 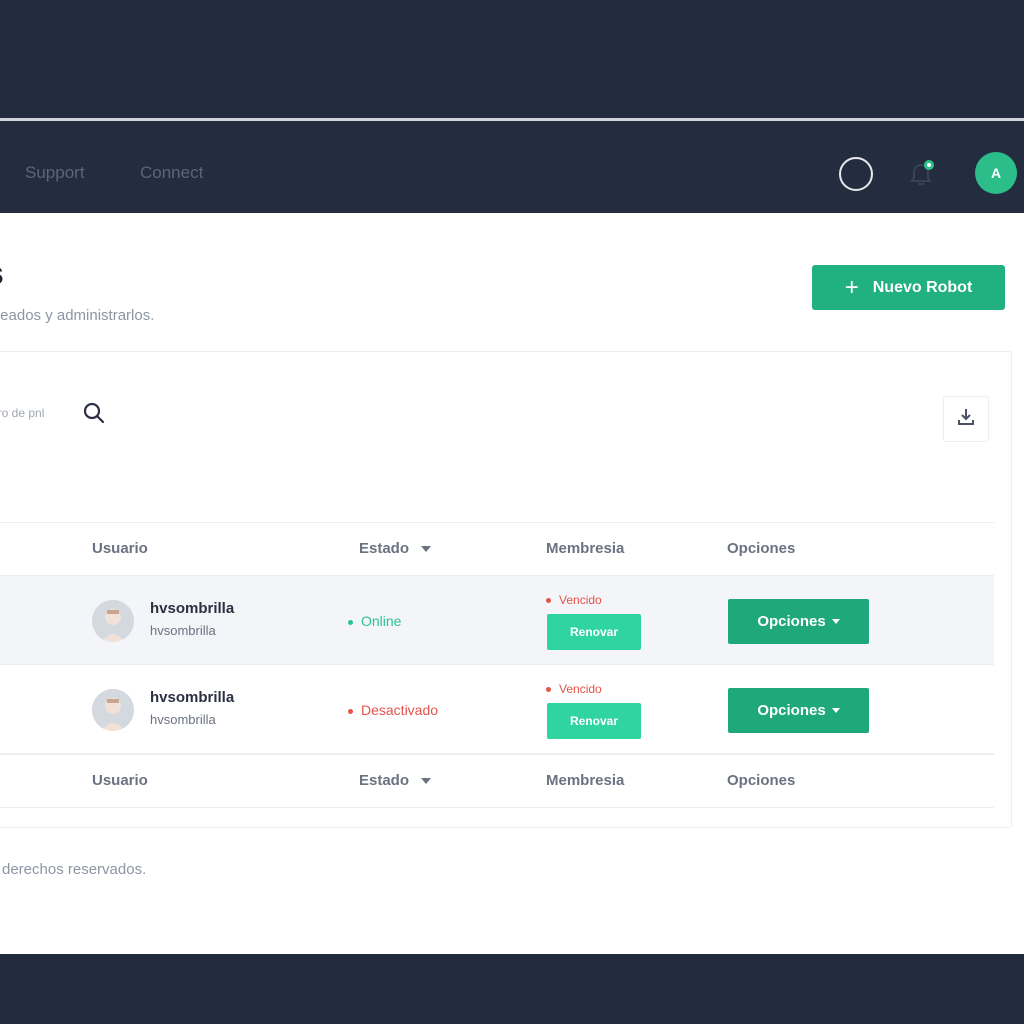 I want to click on new-robot-label: Nuevo Robot, so click(x=922, y=287).